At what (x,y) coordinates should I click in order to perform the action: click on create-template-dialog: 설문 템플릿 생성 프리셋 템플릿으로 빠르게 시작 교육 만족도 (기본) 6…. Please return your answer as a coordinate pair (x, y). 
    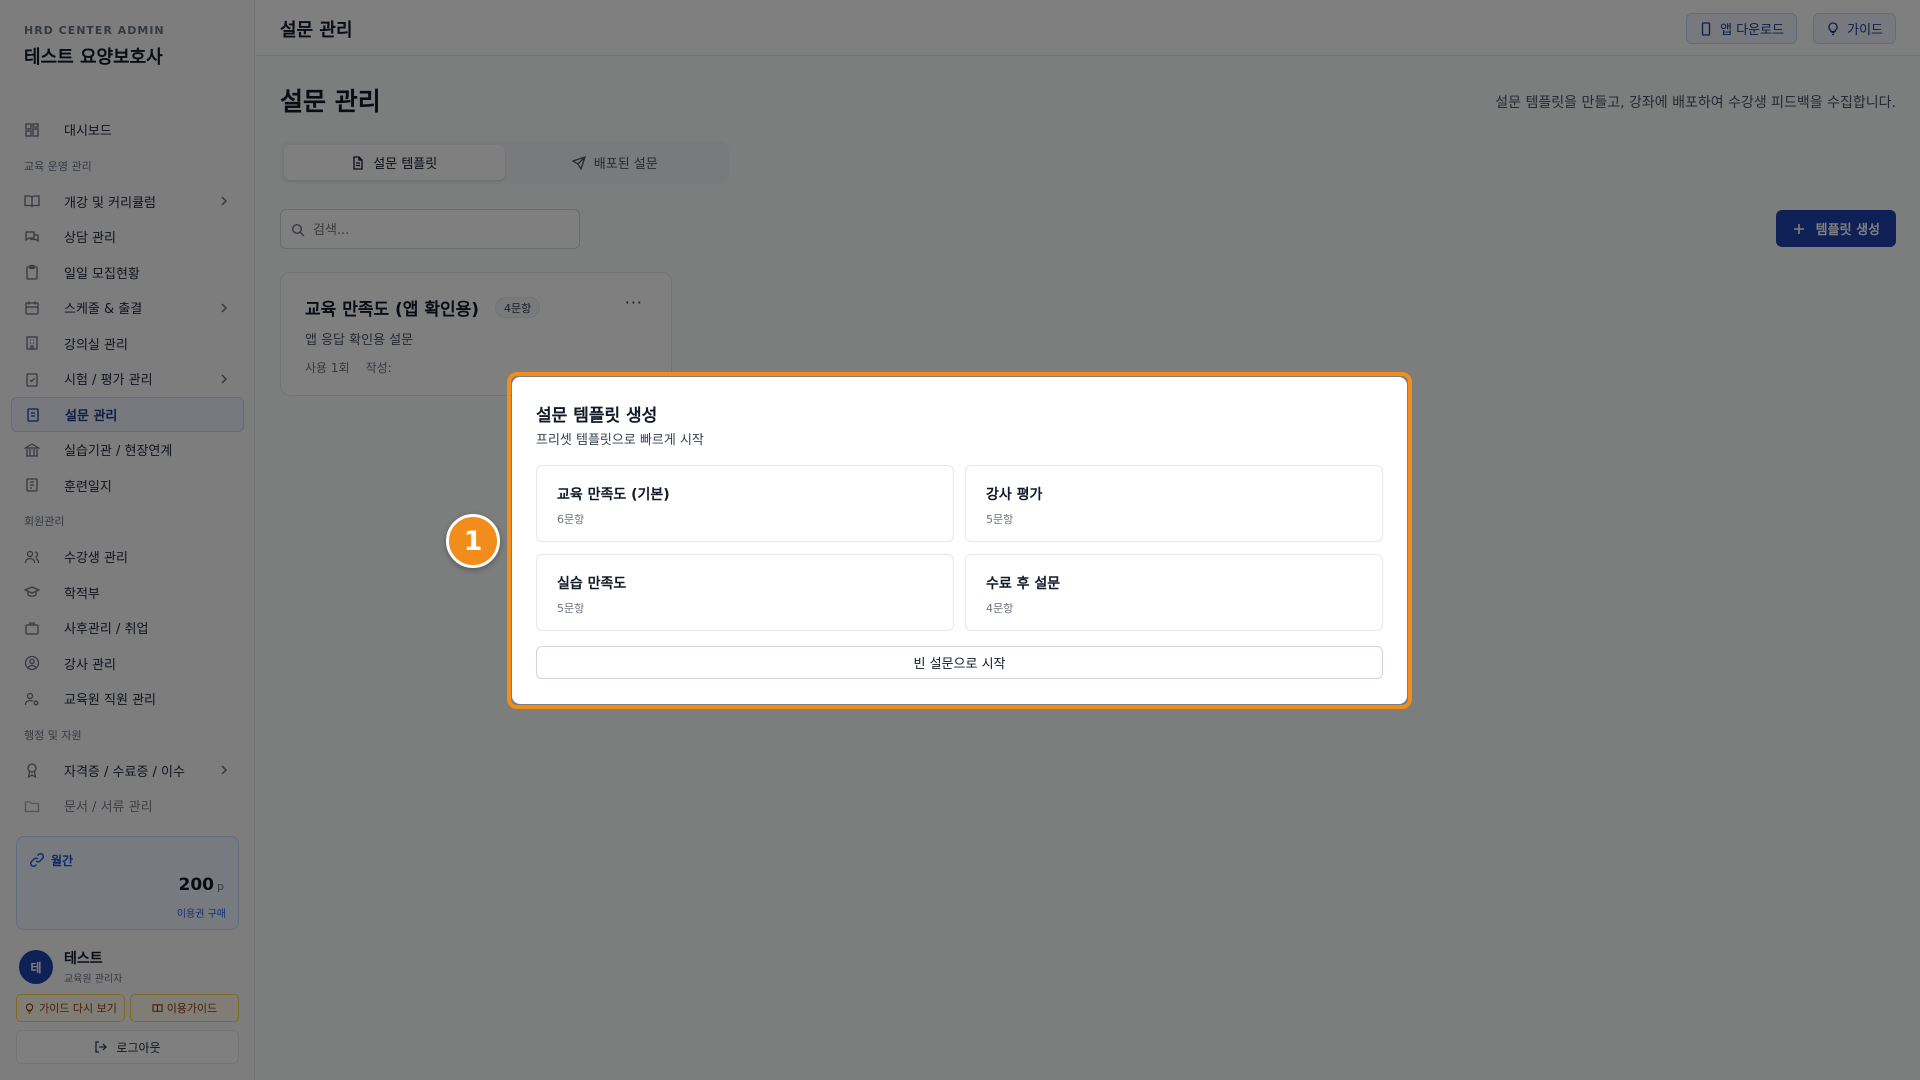
    Looking at the image, I should click on (959, 540).